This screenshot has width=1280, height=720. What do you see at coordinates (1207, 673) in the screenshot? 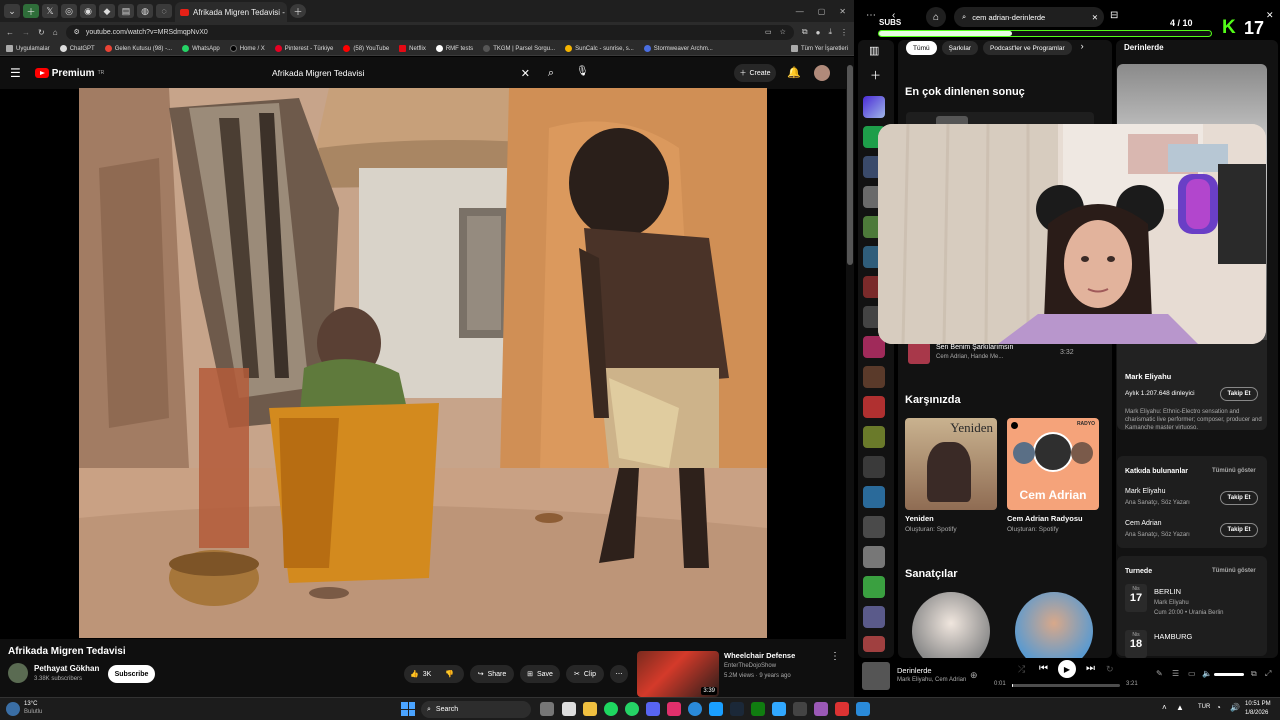
I see `volume-icon: 🔈` at bounding box center [1207, 673].